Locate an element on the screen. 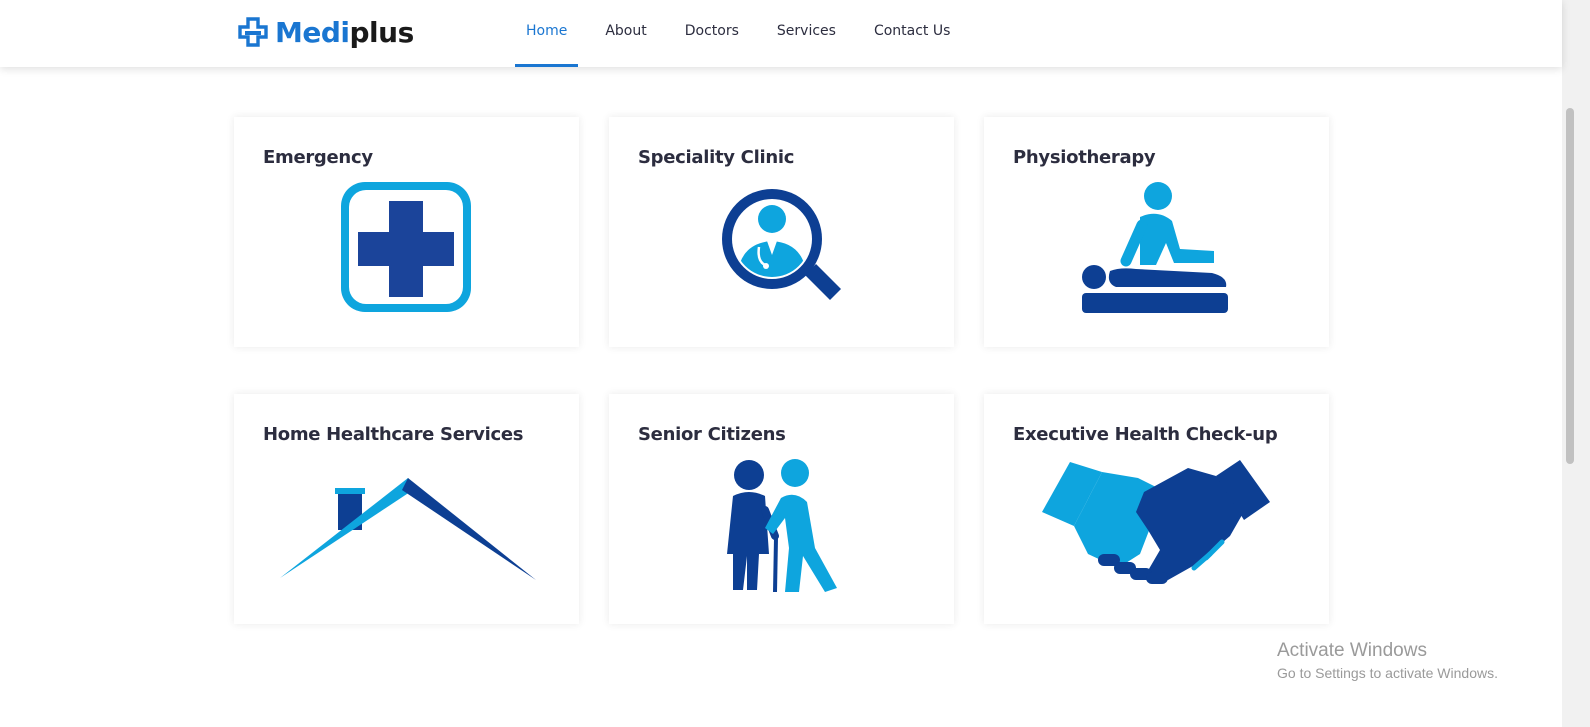  scrollbar-thumb is located at coordinates (1570, 286).